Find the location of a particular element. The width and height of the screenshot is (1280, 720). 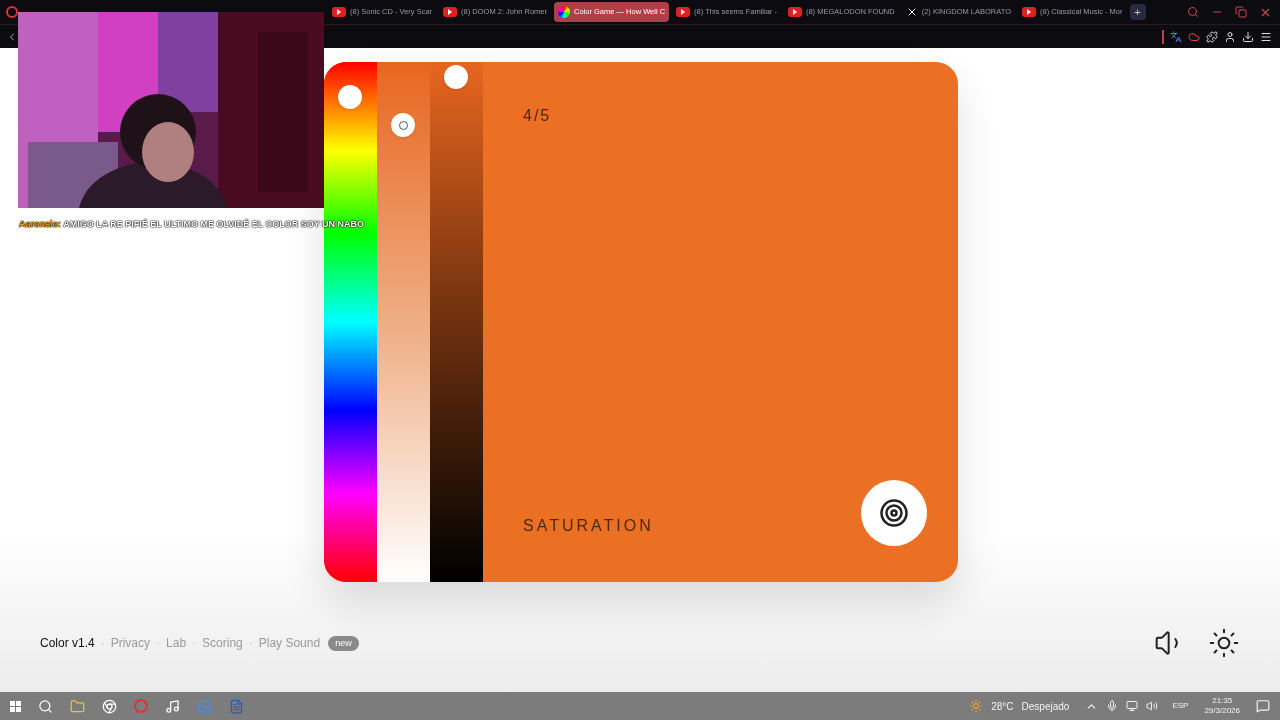

saturation-slider is located at coordinates (403, 322).